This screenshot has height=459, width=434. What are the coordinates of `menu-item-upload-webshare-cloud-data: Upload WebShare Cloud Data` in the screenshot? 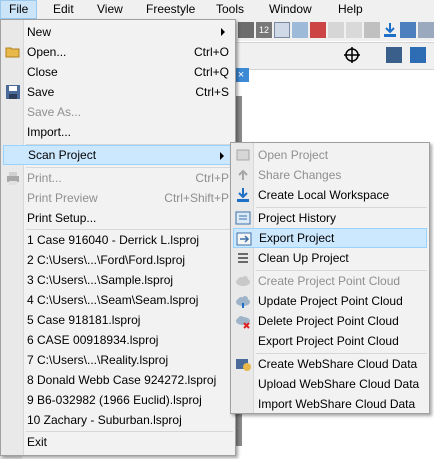 It's located at (330, 384).